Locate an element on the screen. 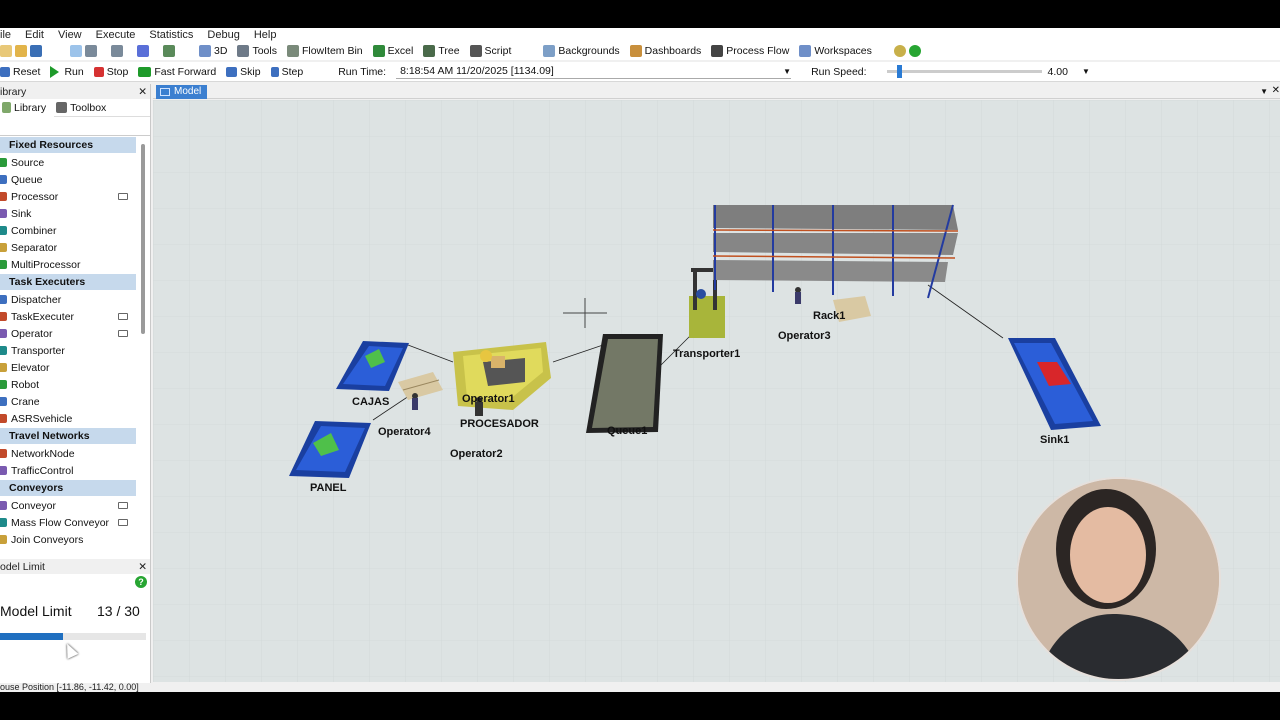 Image resolution: width=1280 pixels, height=720 pixels. library-item: TaskExecuter is located at coordinates (75, 316).